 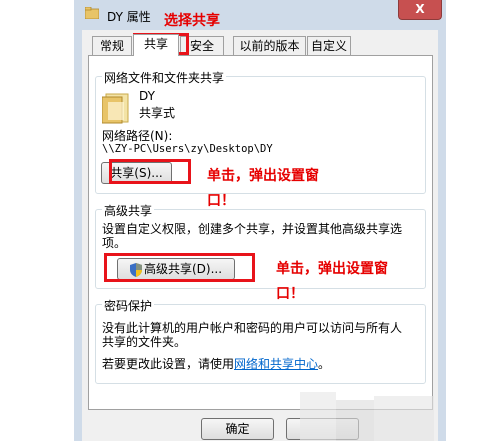 What do you see at coordinates (164, 77) in the screenshot?
I see `network-share-title: 网络文件和文件夹共享` at bounding box center [164, 77].